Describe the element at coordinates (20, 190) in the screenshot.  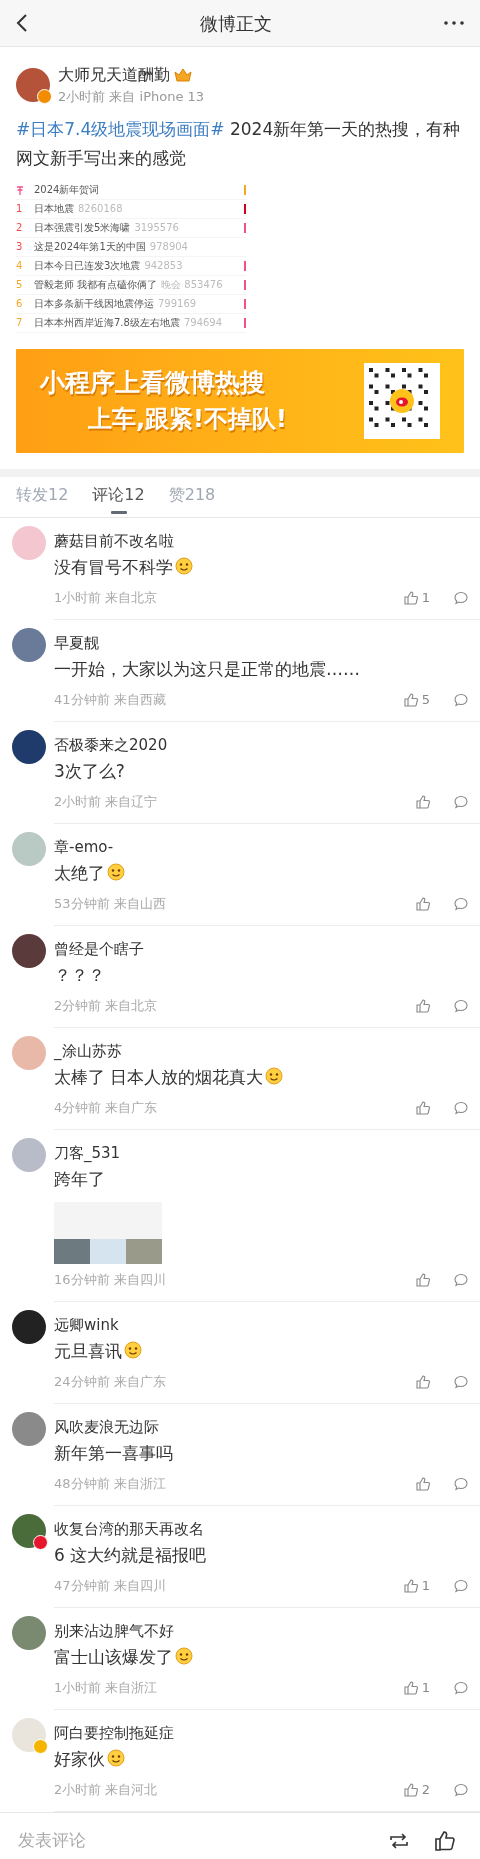
I see `pin-icon` at that location.